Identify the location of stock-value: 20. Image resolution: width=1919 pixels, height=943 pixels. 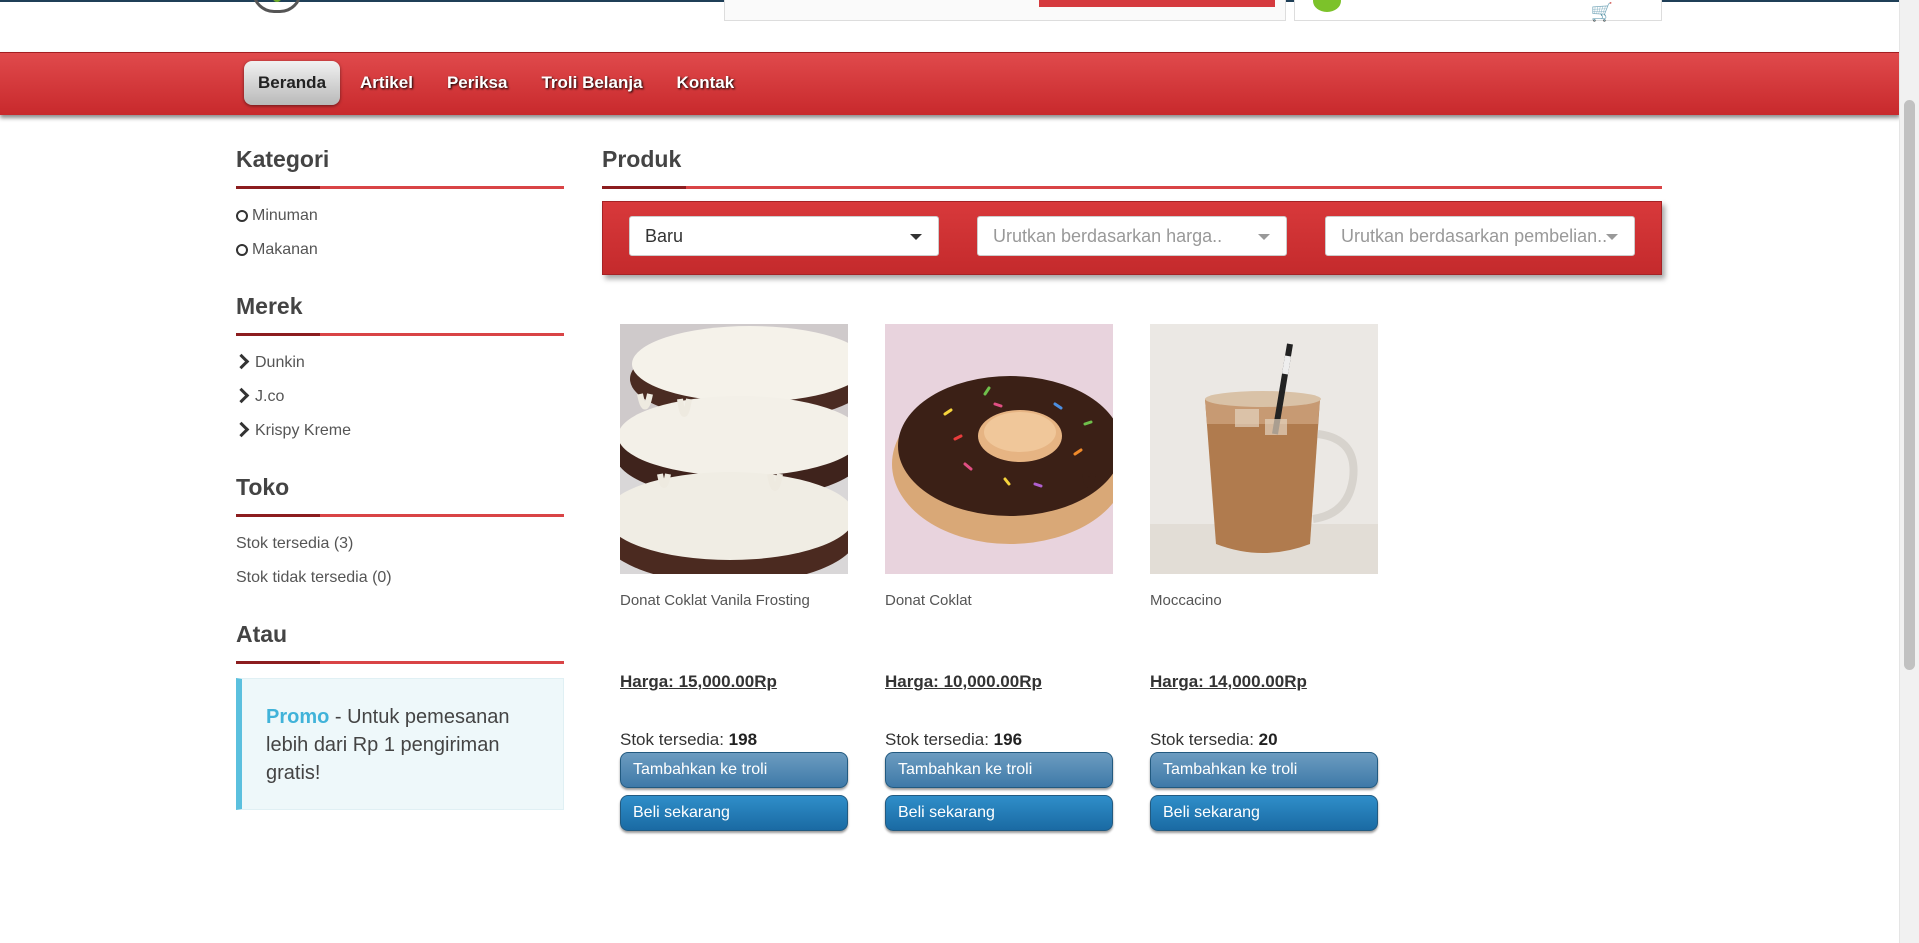
(1268, 739).